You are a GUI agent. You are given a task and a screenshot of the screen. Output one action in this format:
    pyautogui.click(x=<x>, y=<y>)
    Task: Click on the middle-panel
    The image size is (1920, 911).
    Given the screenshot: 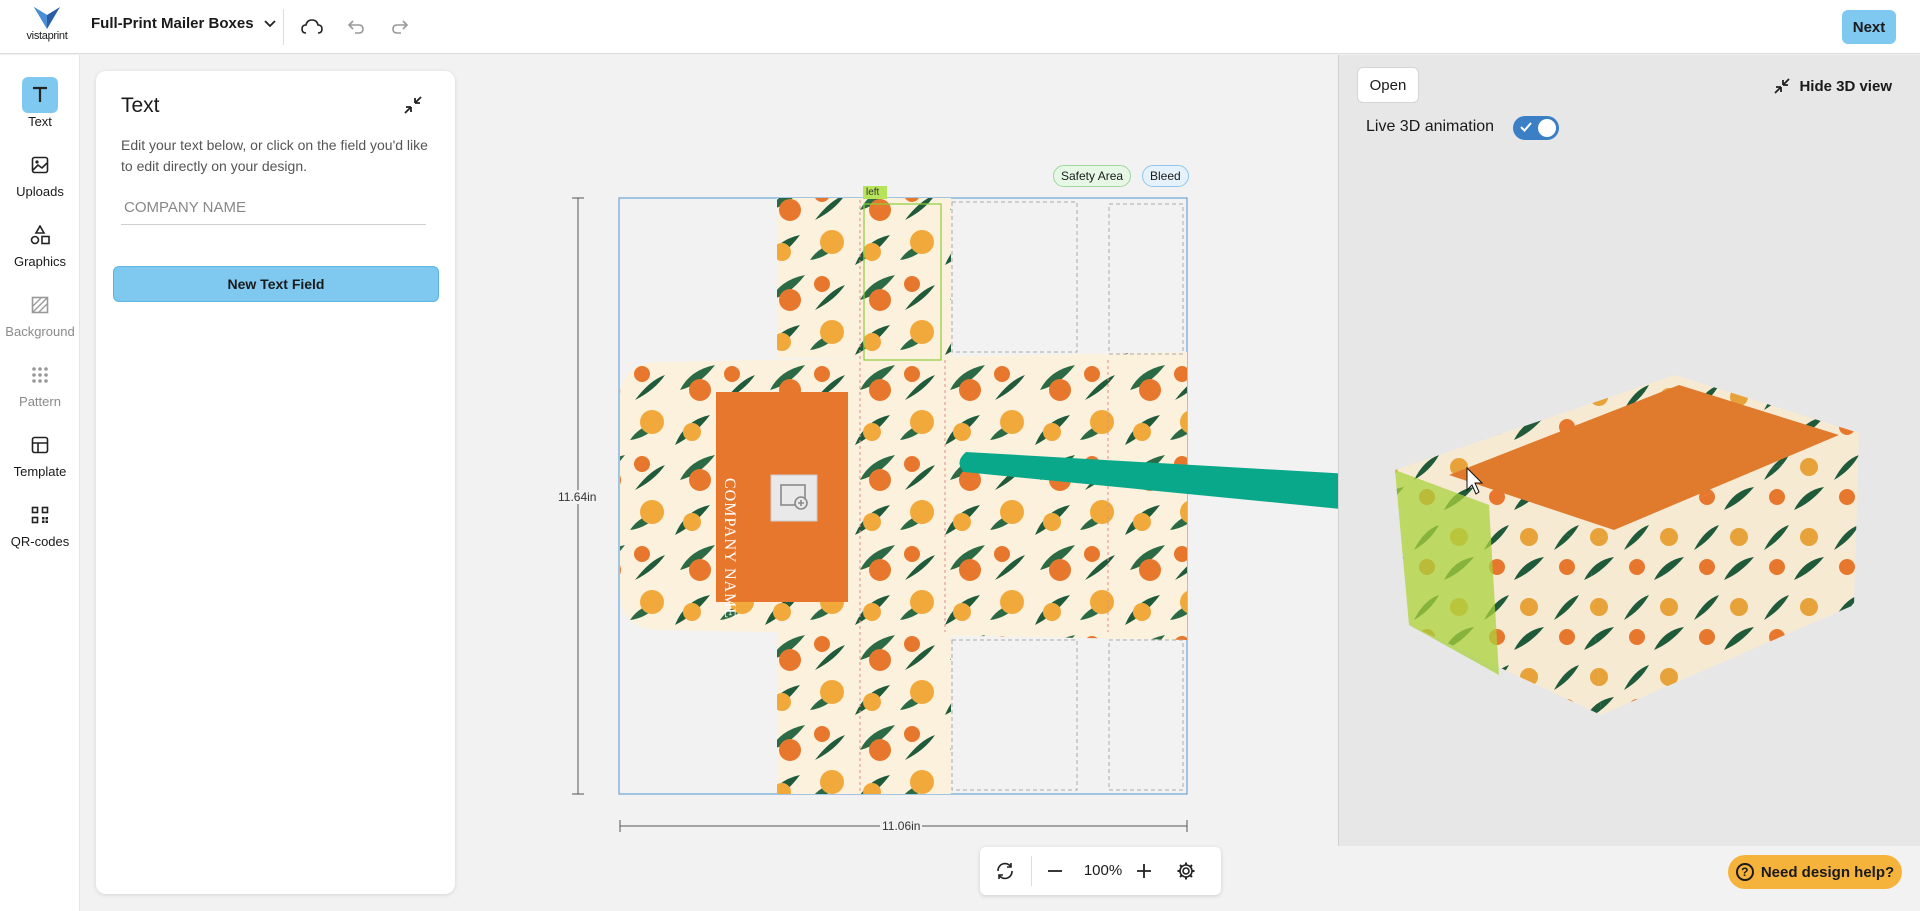 What is the action you would take?
    pyautogui.click(x=903, y=496)
    